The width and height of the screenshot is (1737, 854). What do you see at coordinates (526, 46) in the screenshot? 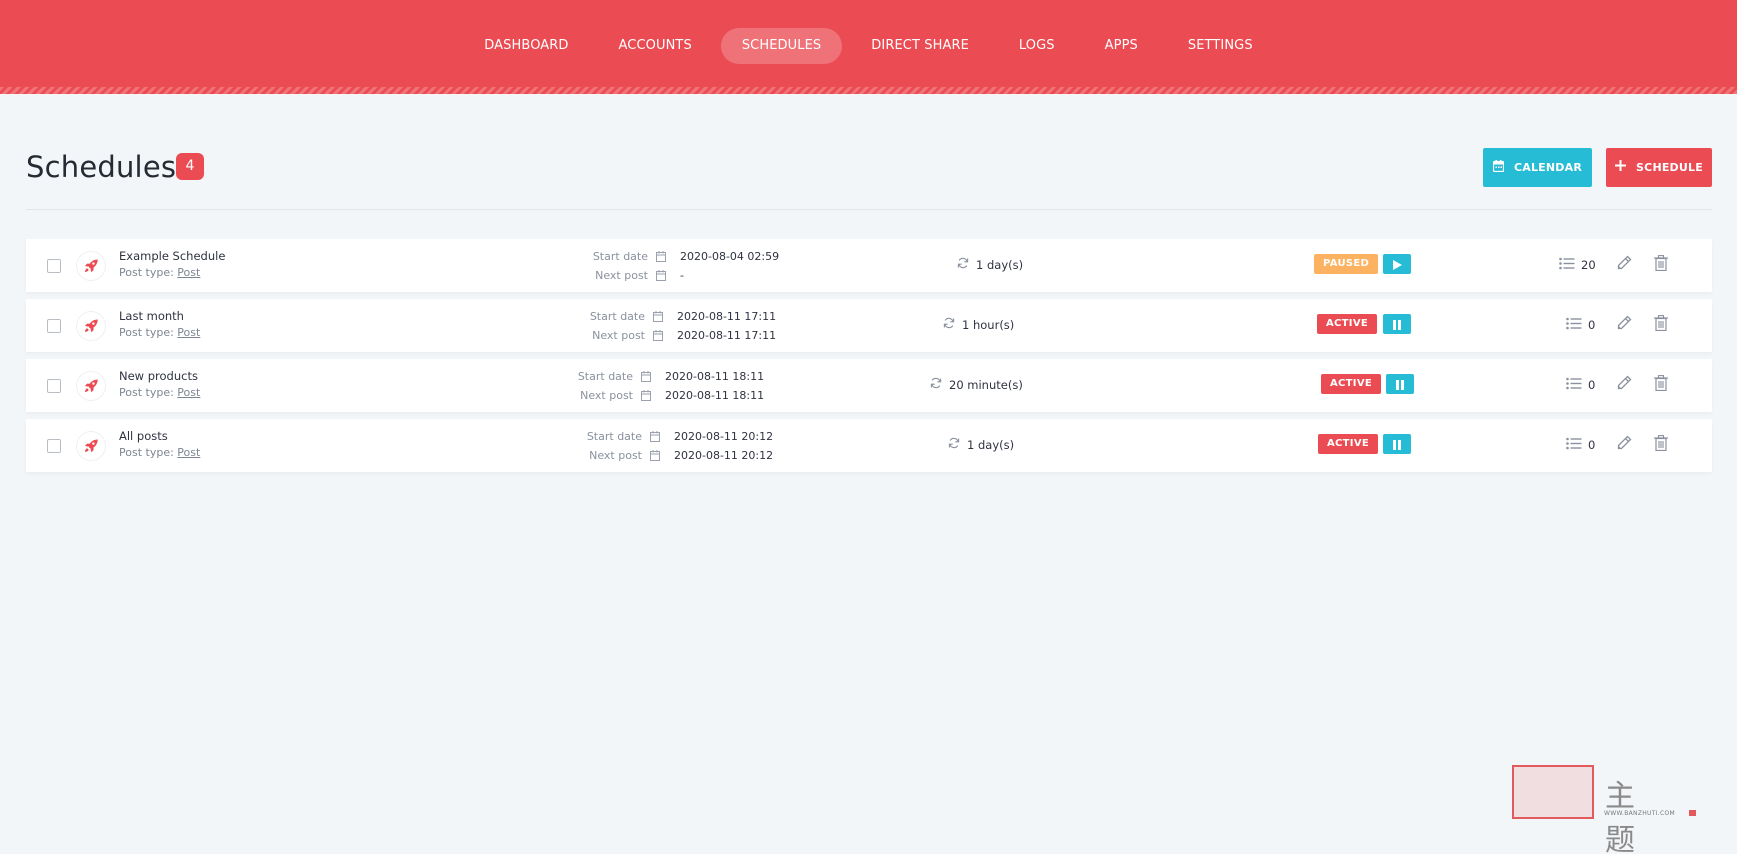
I see `nav-item-dashboard: DASHBOARD` at bounding box center [526, 46].